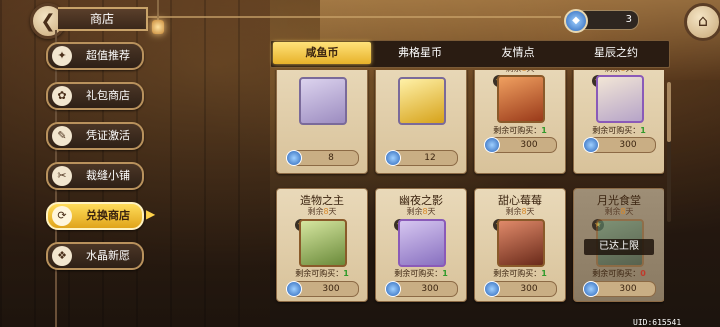 This screenshot has width=720, height=327. Describe the element at coordinates (422, 101) in the screenshot. I see `gold-ticket-icon` at that location.